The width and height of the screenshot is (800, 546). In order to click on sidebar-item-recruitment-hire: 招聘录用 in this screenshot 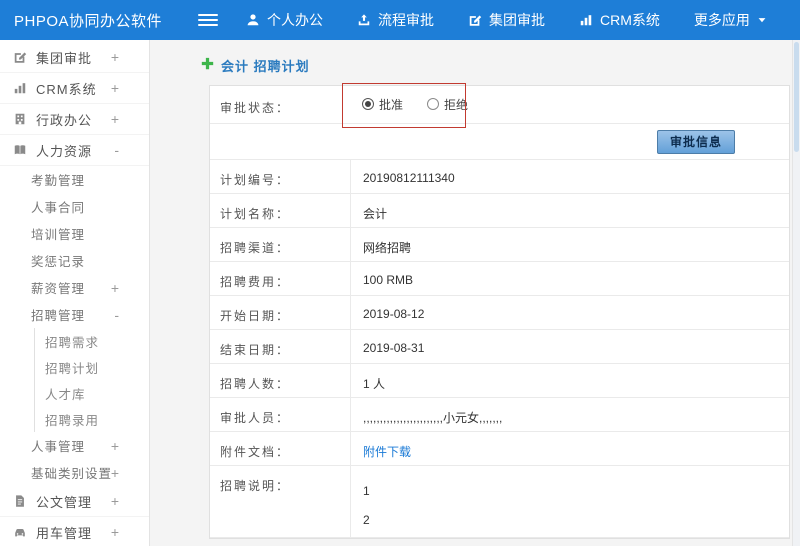, I will do `click(74, 419)`.